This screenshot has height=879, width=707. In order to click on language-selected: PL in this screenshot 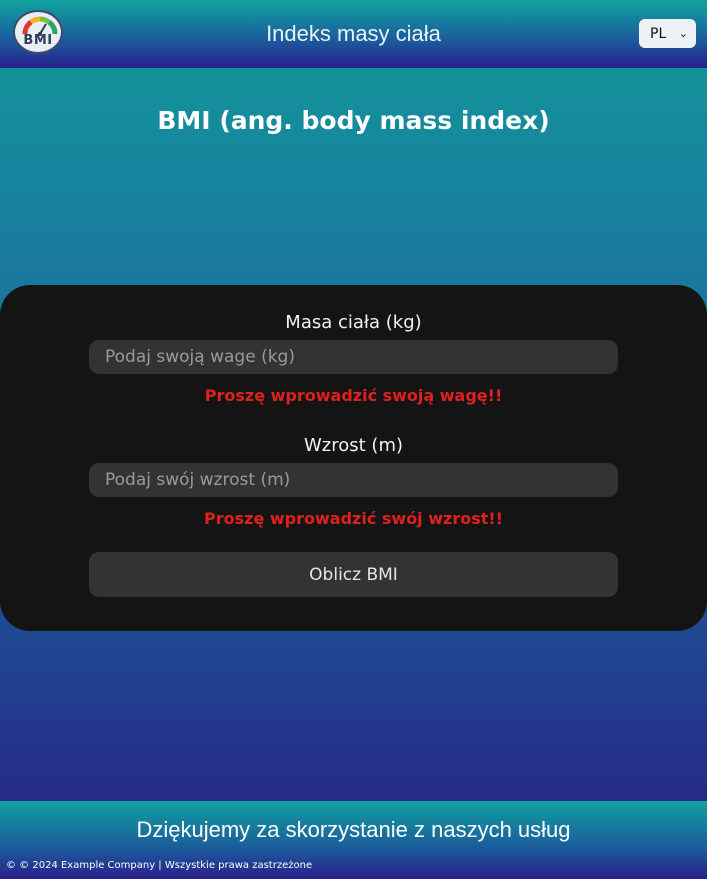, I will do `click(658, 33)`.